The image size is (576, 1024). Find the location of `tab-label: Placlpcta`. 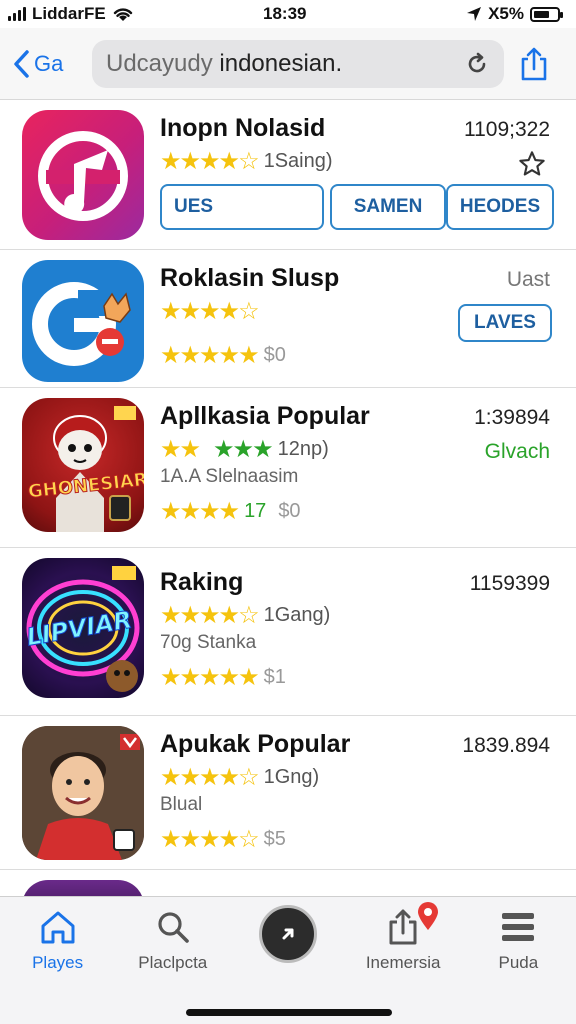

tab-label: Placlpcta is located at coordinates (173, 962).